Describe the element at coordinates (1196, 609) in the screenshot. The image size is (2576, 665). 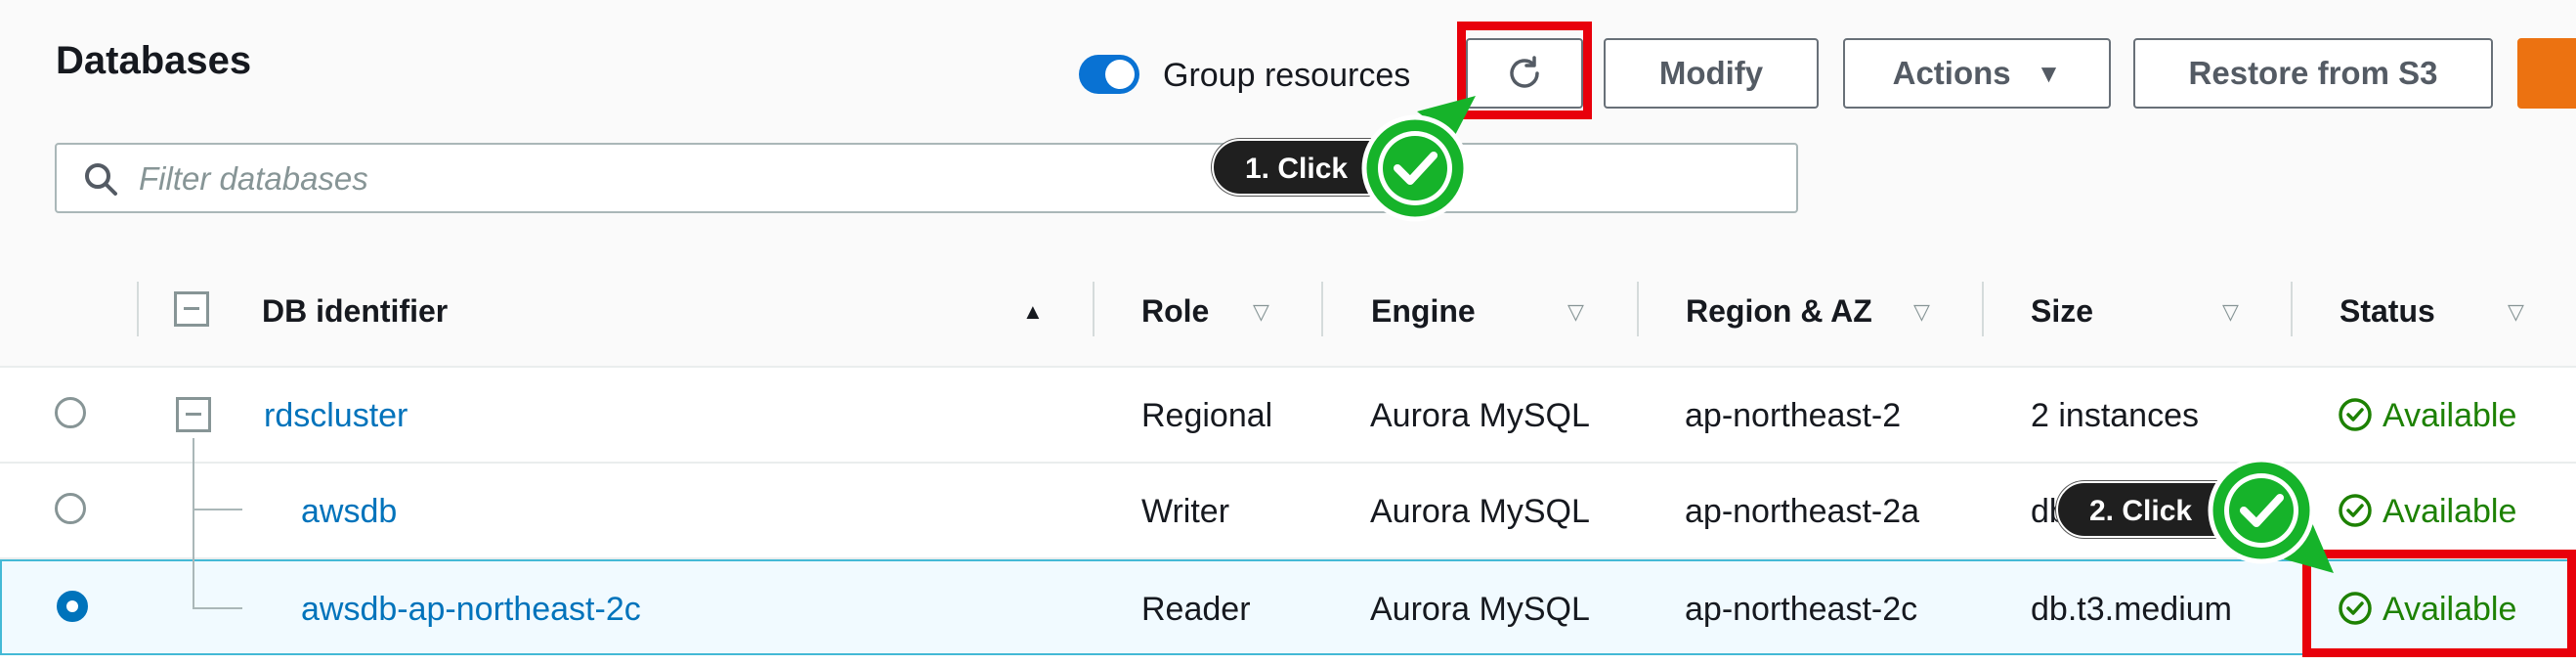
I see `role-cell: Reader` at that location.